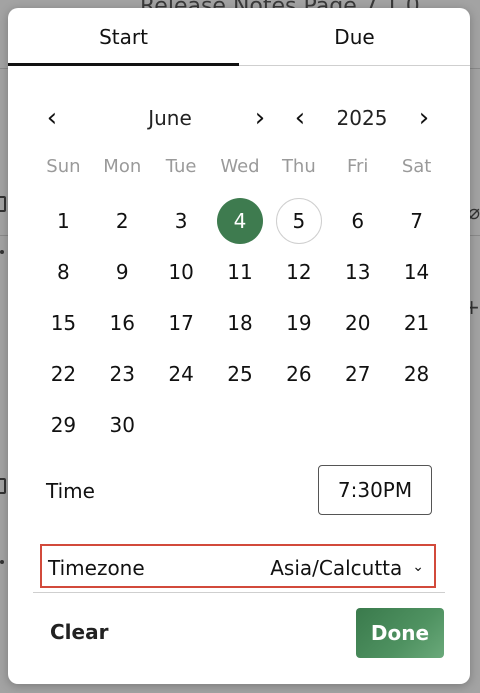  I want to click on day-24: 24, so click(181, 373).